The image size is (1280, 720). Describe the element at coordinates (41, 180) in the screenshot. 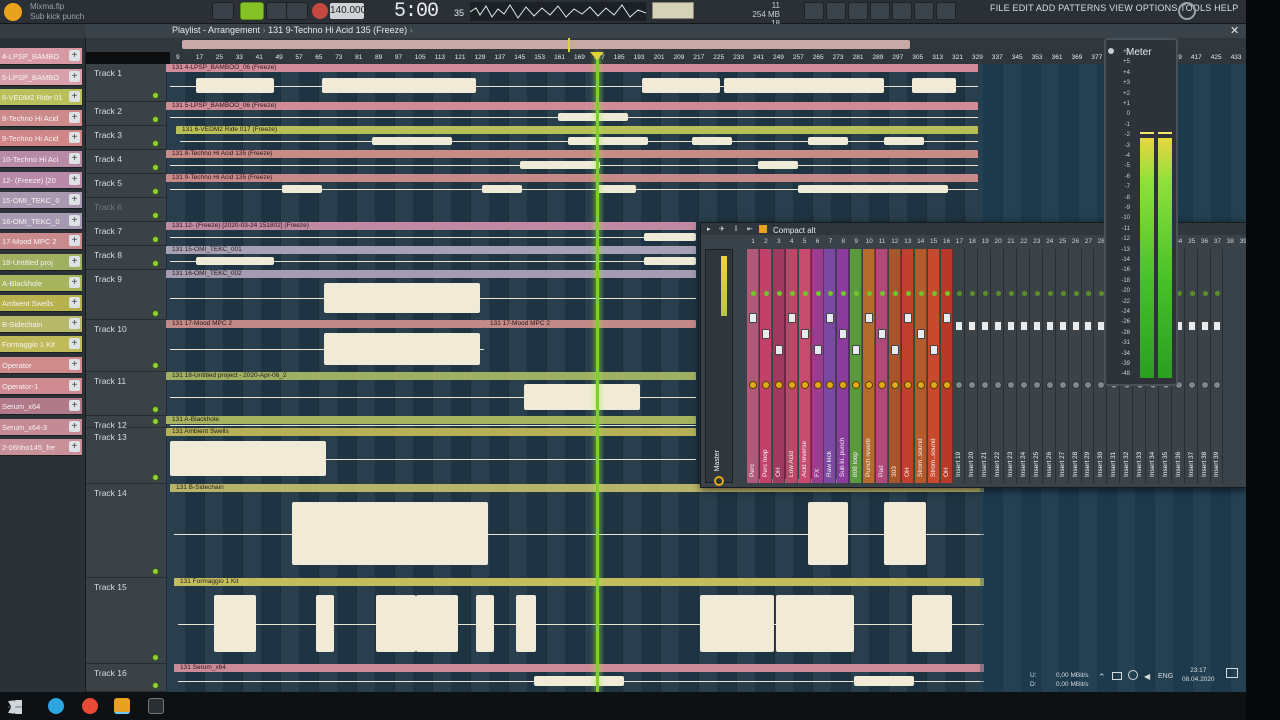

I see `browser-item: 12- (Freeze) [20 +` at that location.